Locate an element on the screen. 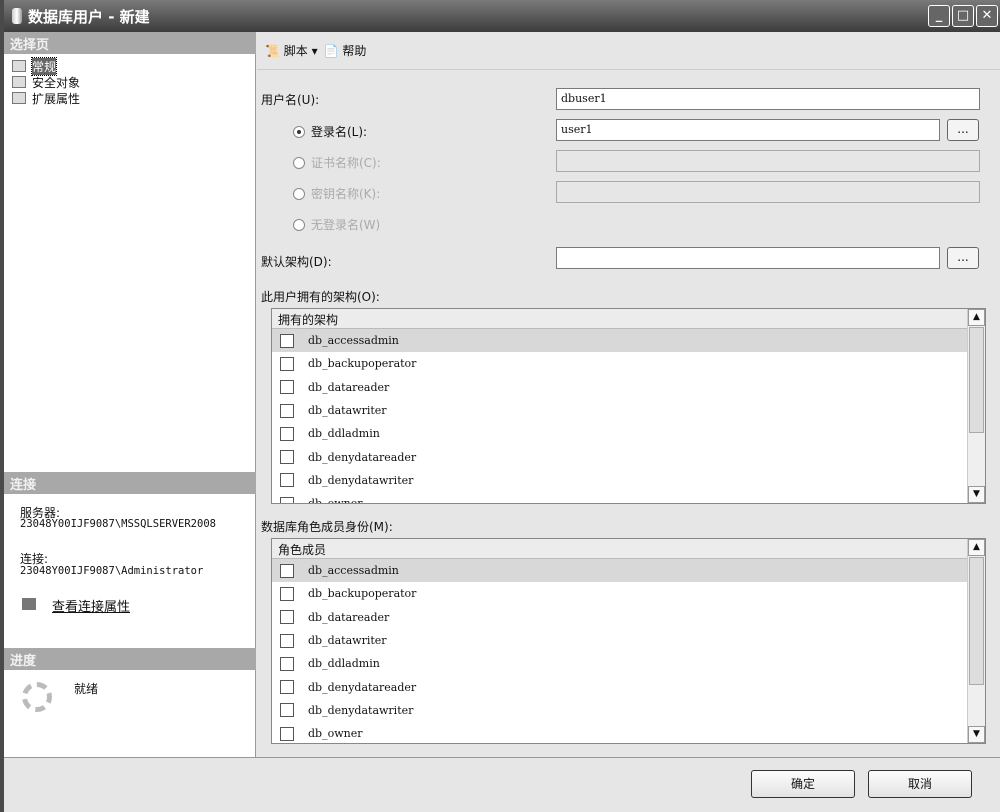  ok-button: 确定 is located at coordinates (803, 784).